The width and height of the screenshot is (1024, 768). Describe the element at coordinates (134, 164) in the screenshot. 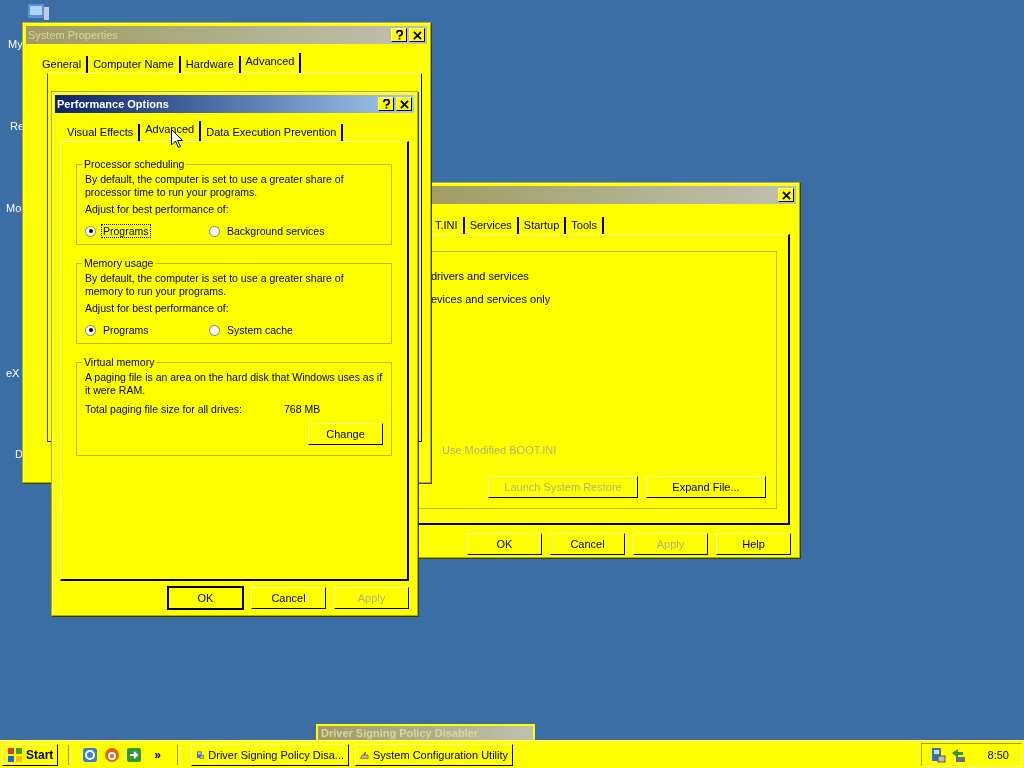

I see `group-title: Processor scheduling` at that location.